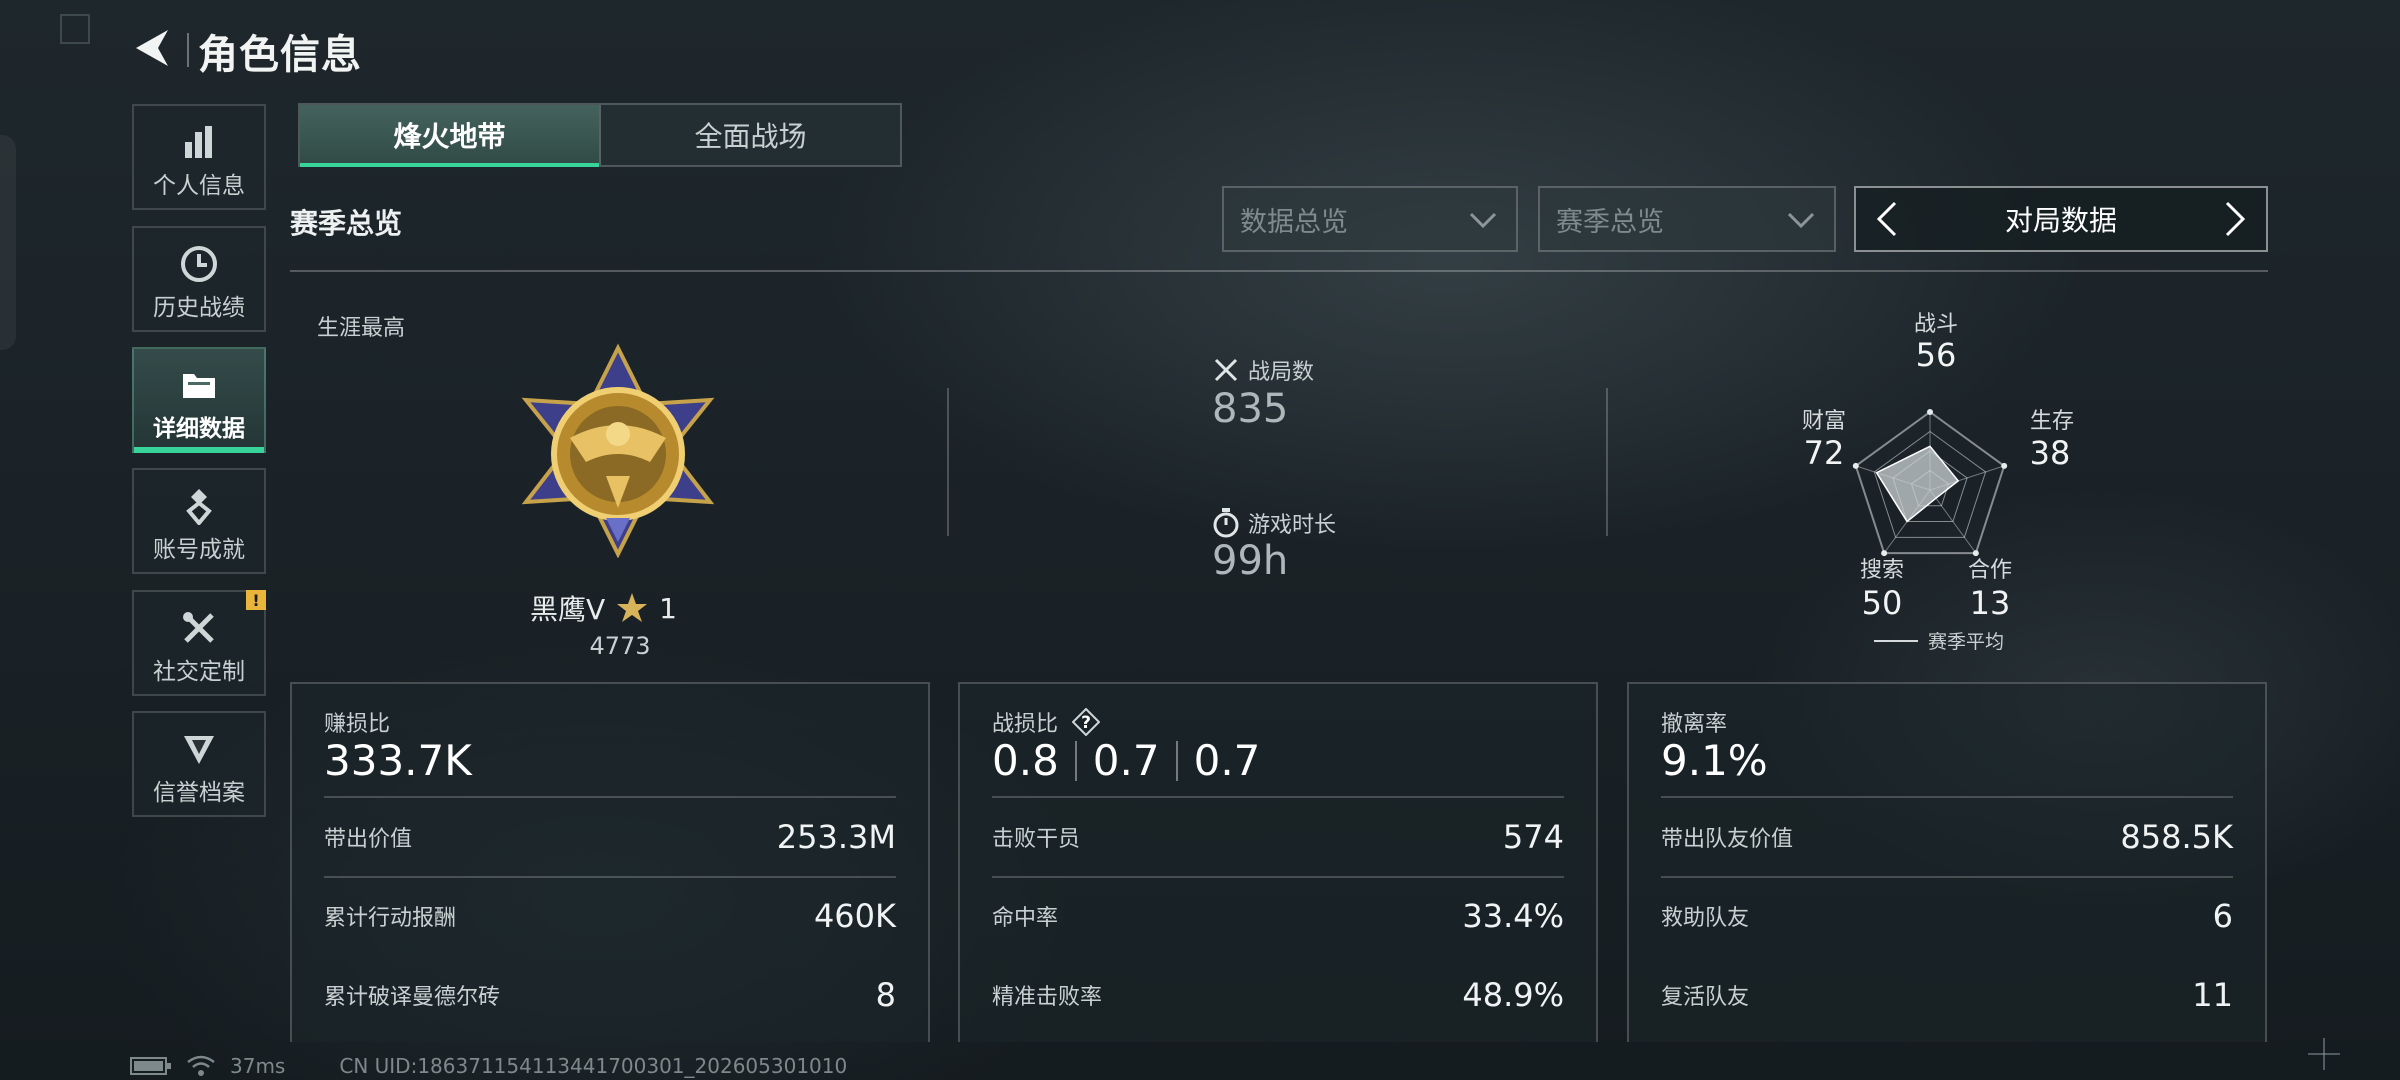 This screenshot has width=2400, height=1080. Describe the element at coordinates (1705, 918) in the screenshot. I see `stat-label: 救助队友` at that location.